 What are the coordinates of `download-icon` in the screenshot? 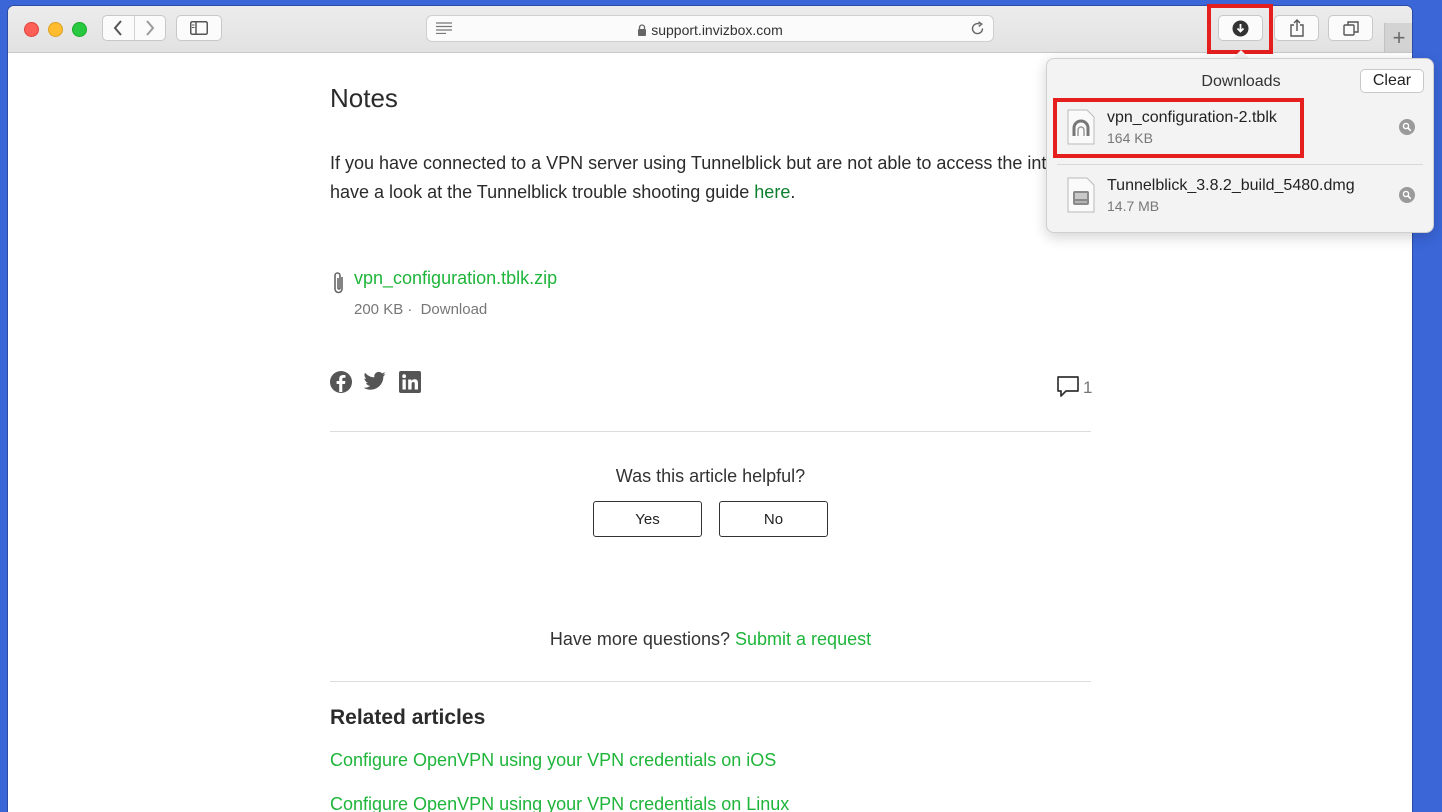 It's located at (1240, 28).